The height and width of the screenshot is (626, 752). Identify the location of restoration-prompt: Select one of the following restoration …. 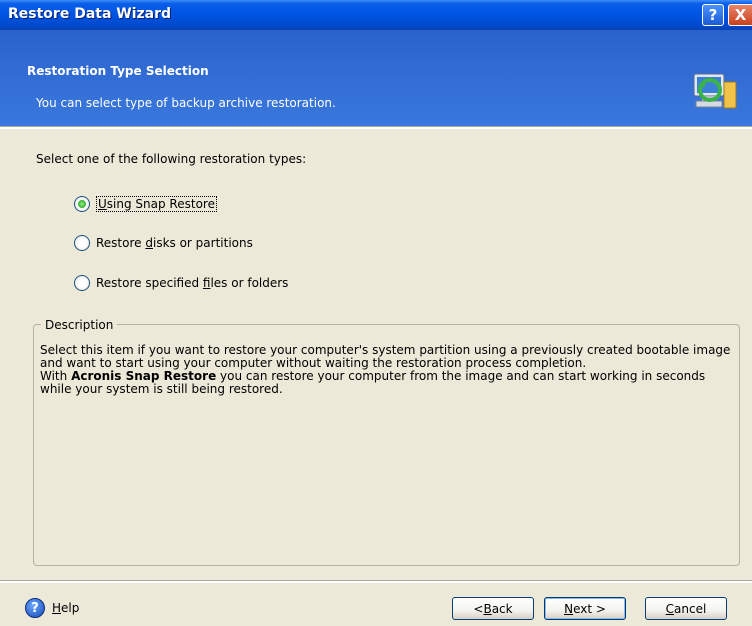
(171, 159).